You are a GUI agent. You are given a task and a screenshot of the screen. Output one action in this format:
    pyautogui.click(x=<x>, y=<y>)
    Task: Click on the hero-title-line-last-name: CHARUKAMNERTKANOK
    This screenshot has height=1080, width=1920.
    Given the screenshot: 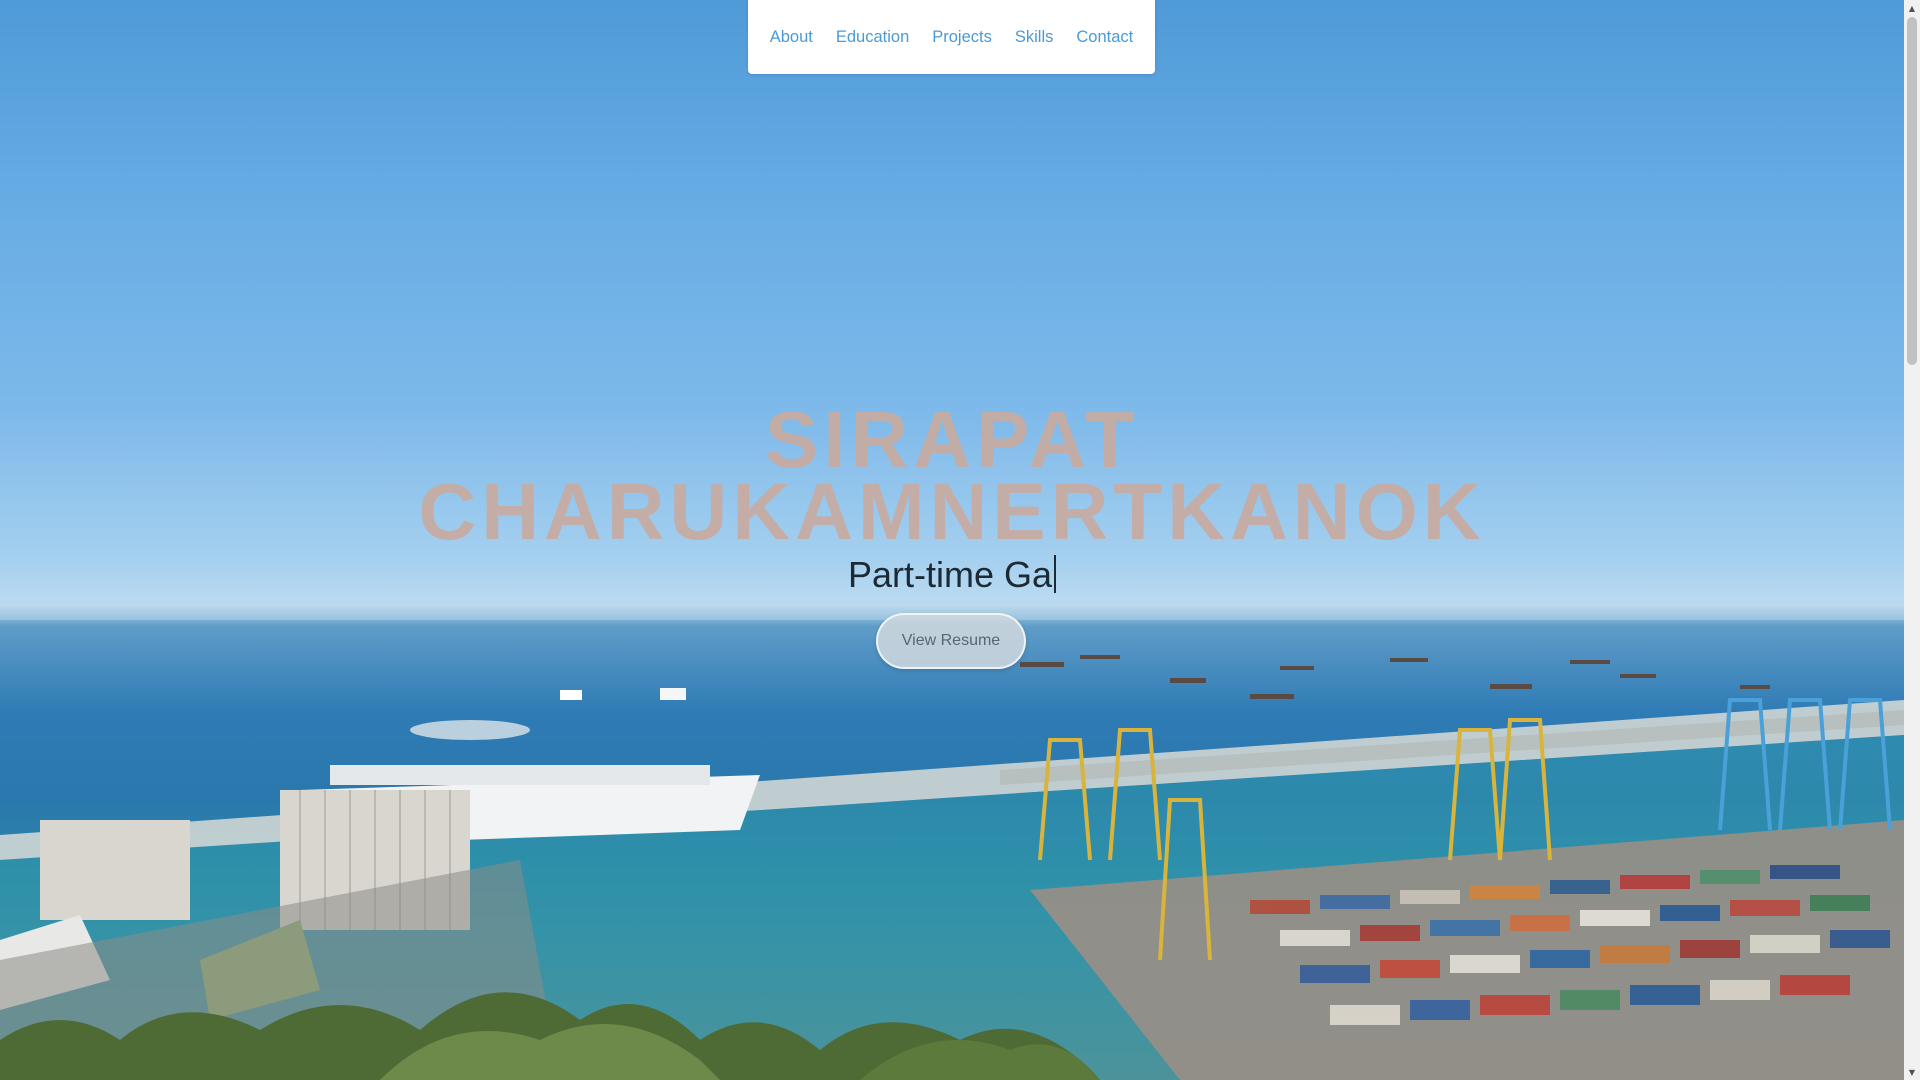 What is the action you would take?
    pyautogui.click(x=952, y=511)
    